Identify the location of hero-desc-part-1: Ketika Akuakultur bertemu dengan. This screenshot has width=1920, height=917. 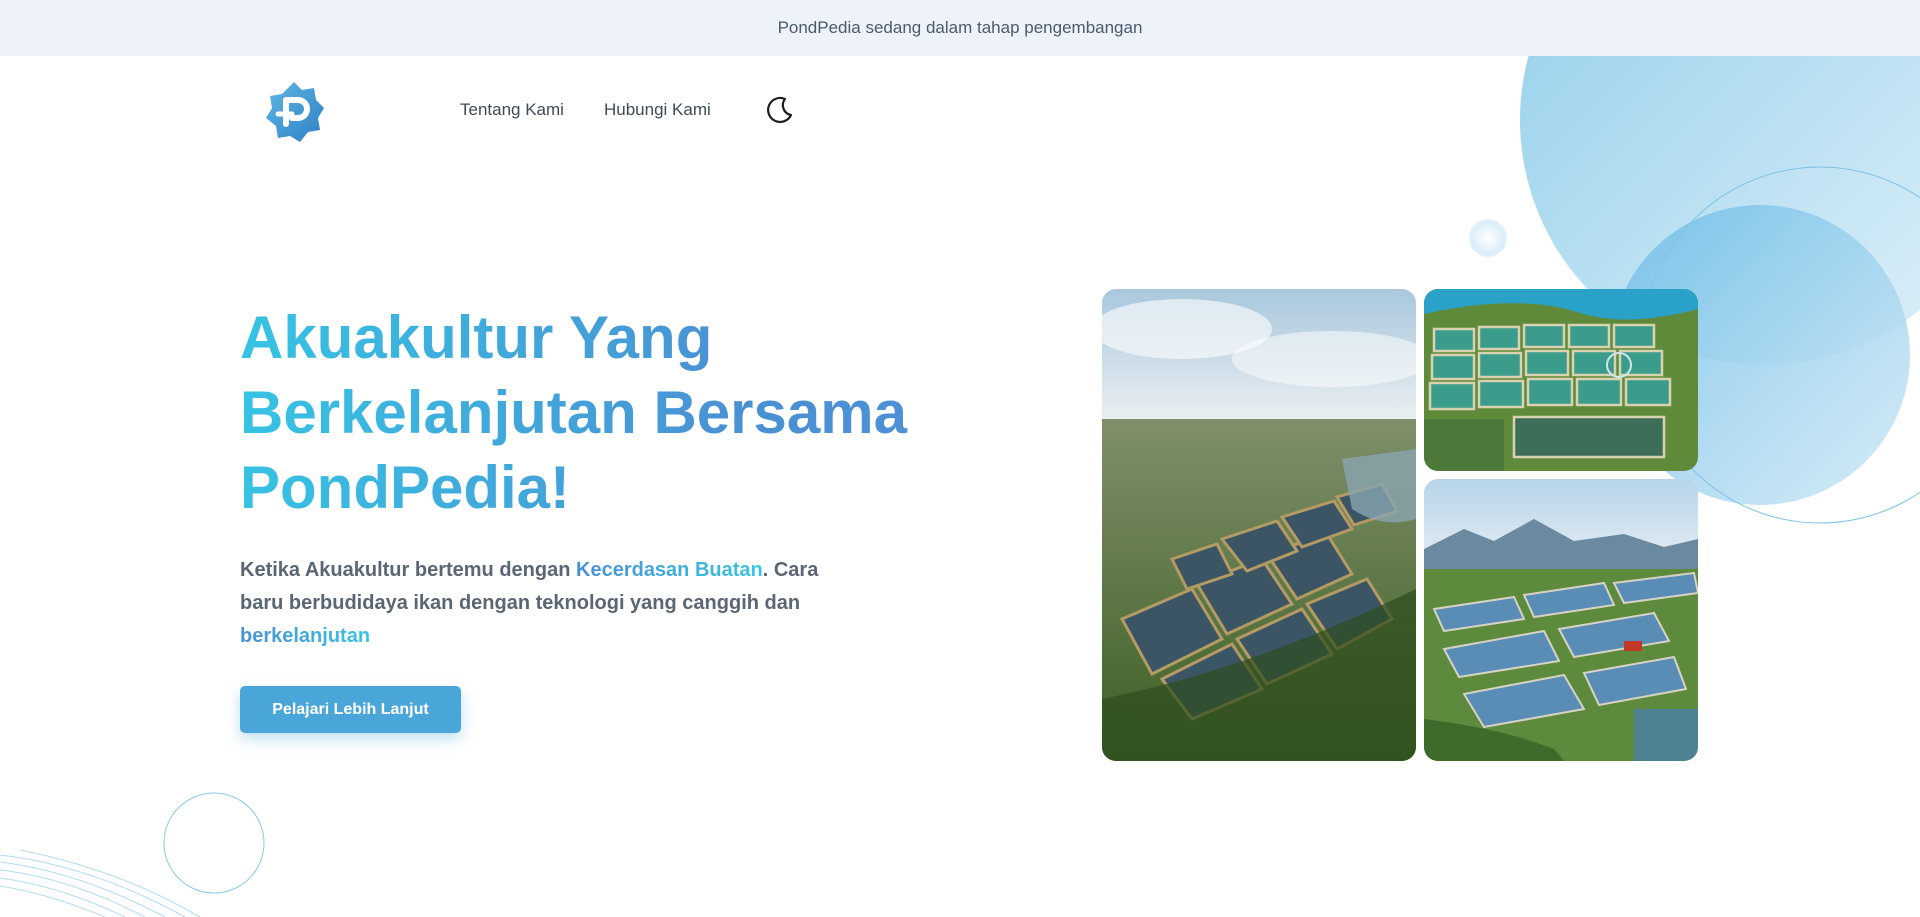
(408, 570).